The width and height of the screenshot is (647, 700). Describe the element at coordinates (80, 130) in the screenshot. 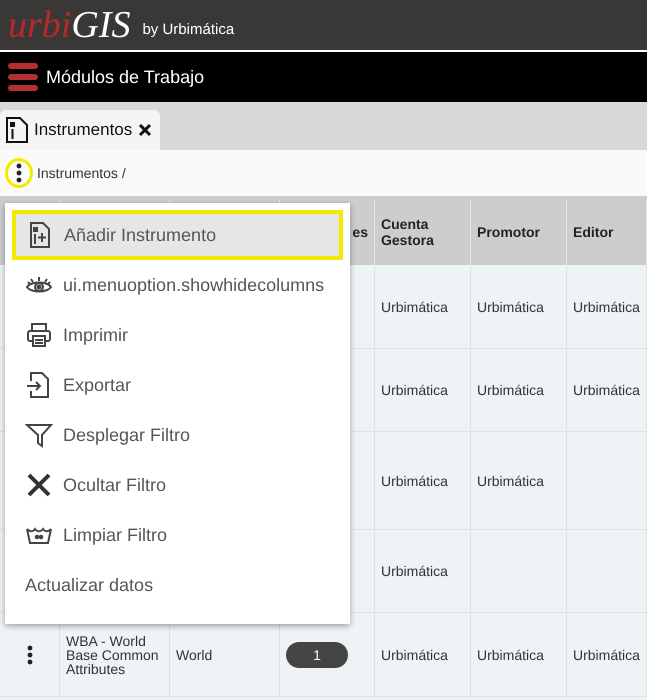

I see `tab: Instrumentos` at that location.